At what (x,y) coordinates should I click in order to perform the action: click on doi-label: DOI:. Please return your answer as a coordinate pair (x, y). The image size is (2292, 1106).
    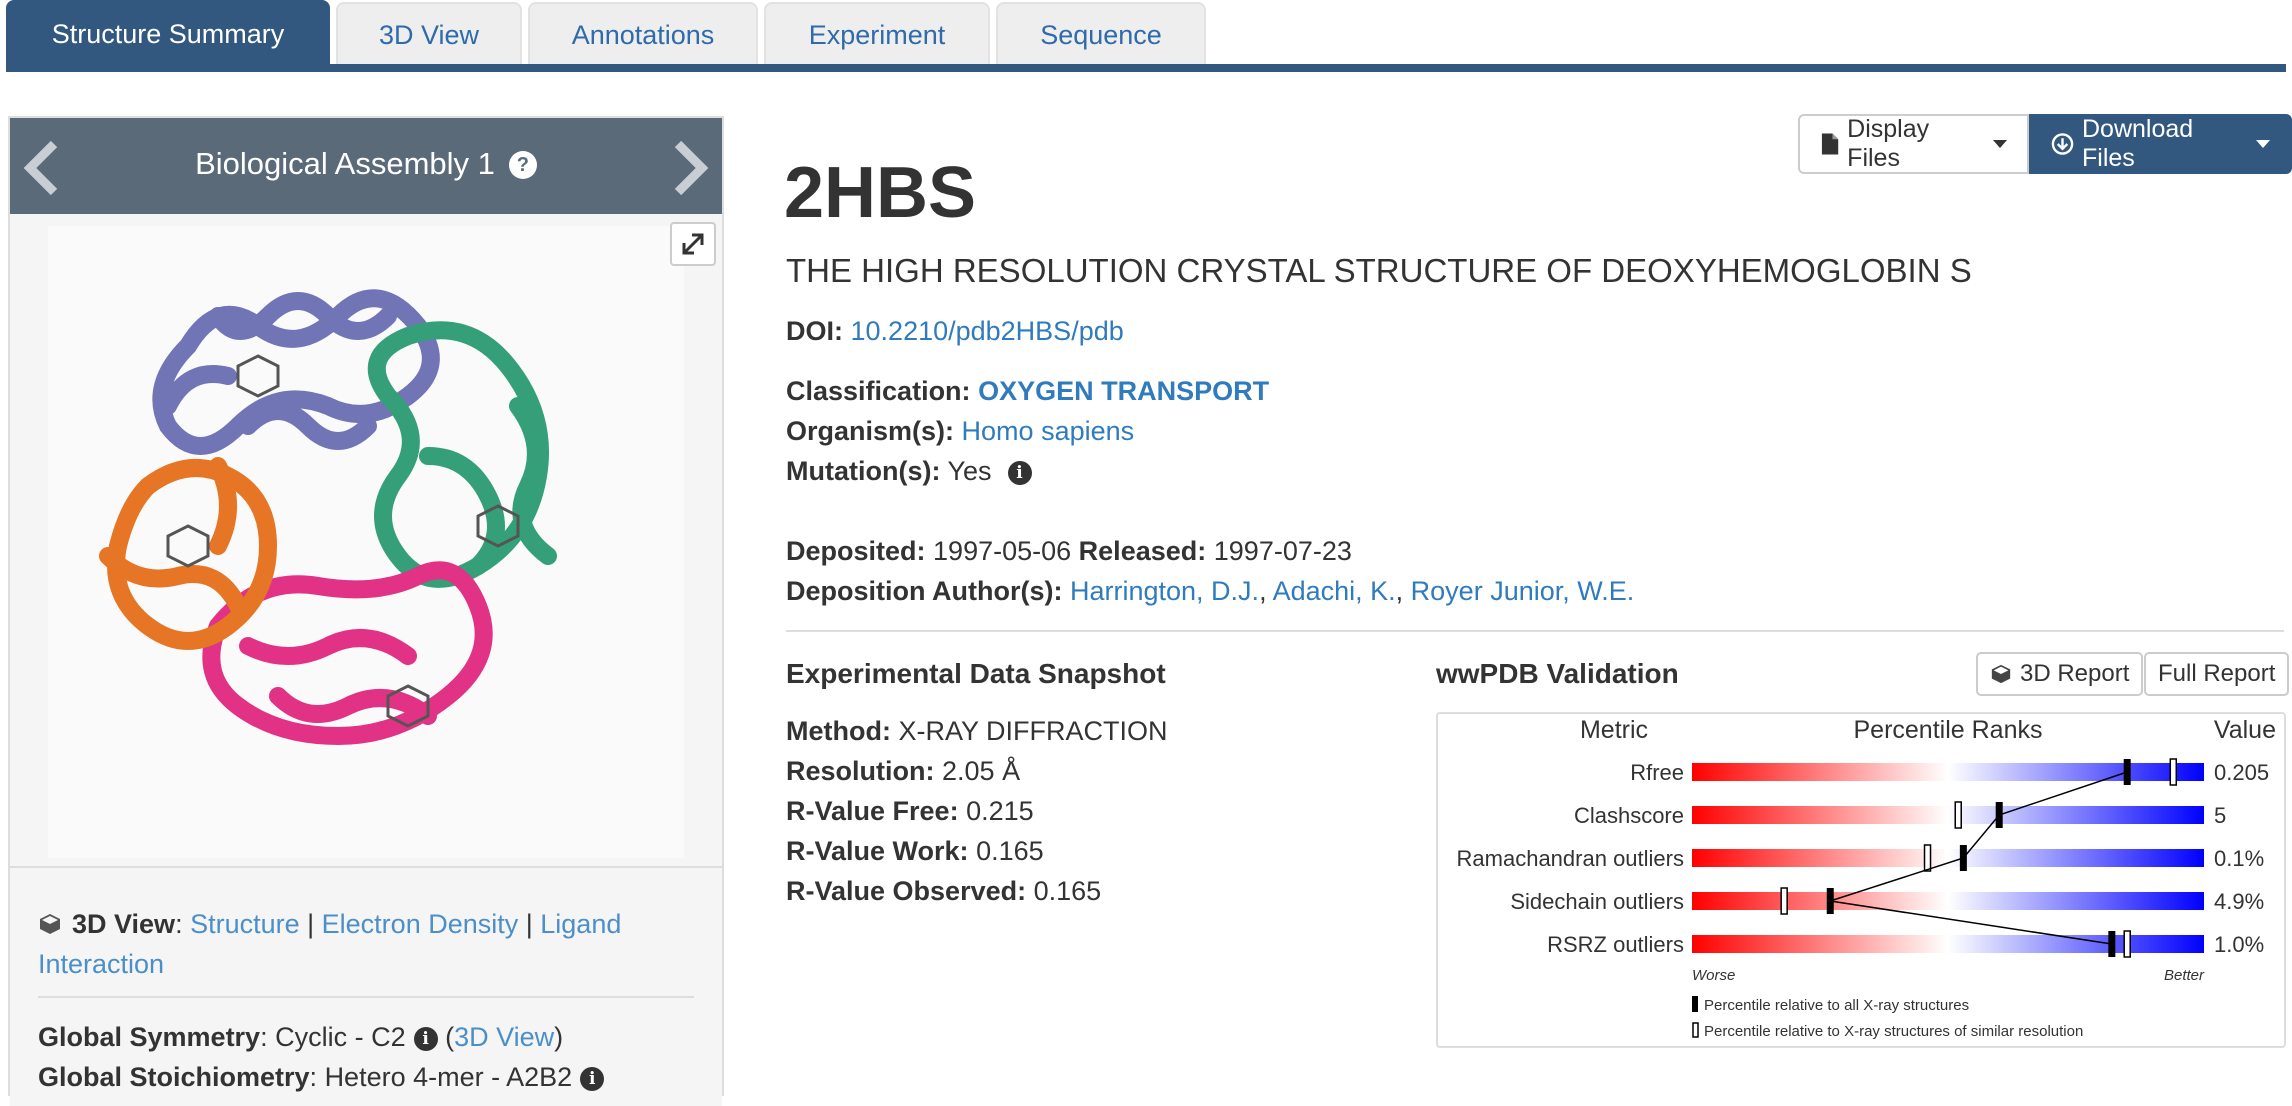
    Looking at the image, I should click on (814, 331).